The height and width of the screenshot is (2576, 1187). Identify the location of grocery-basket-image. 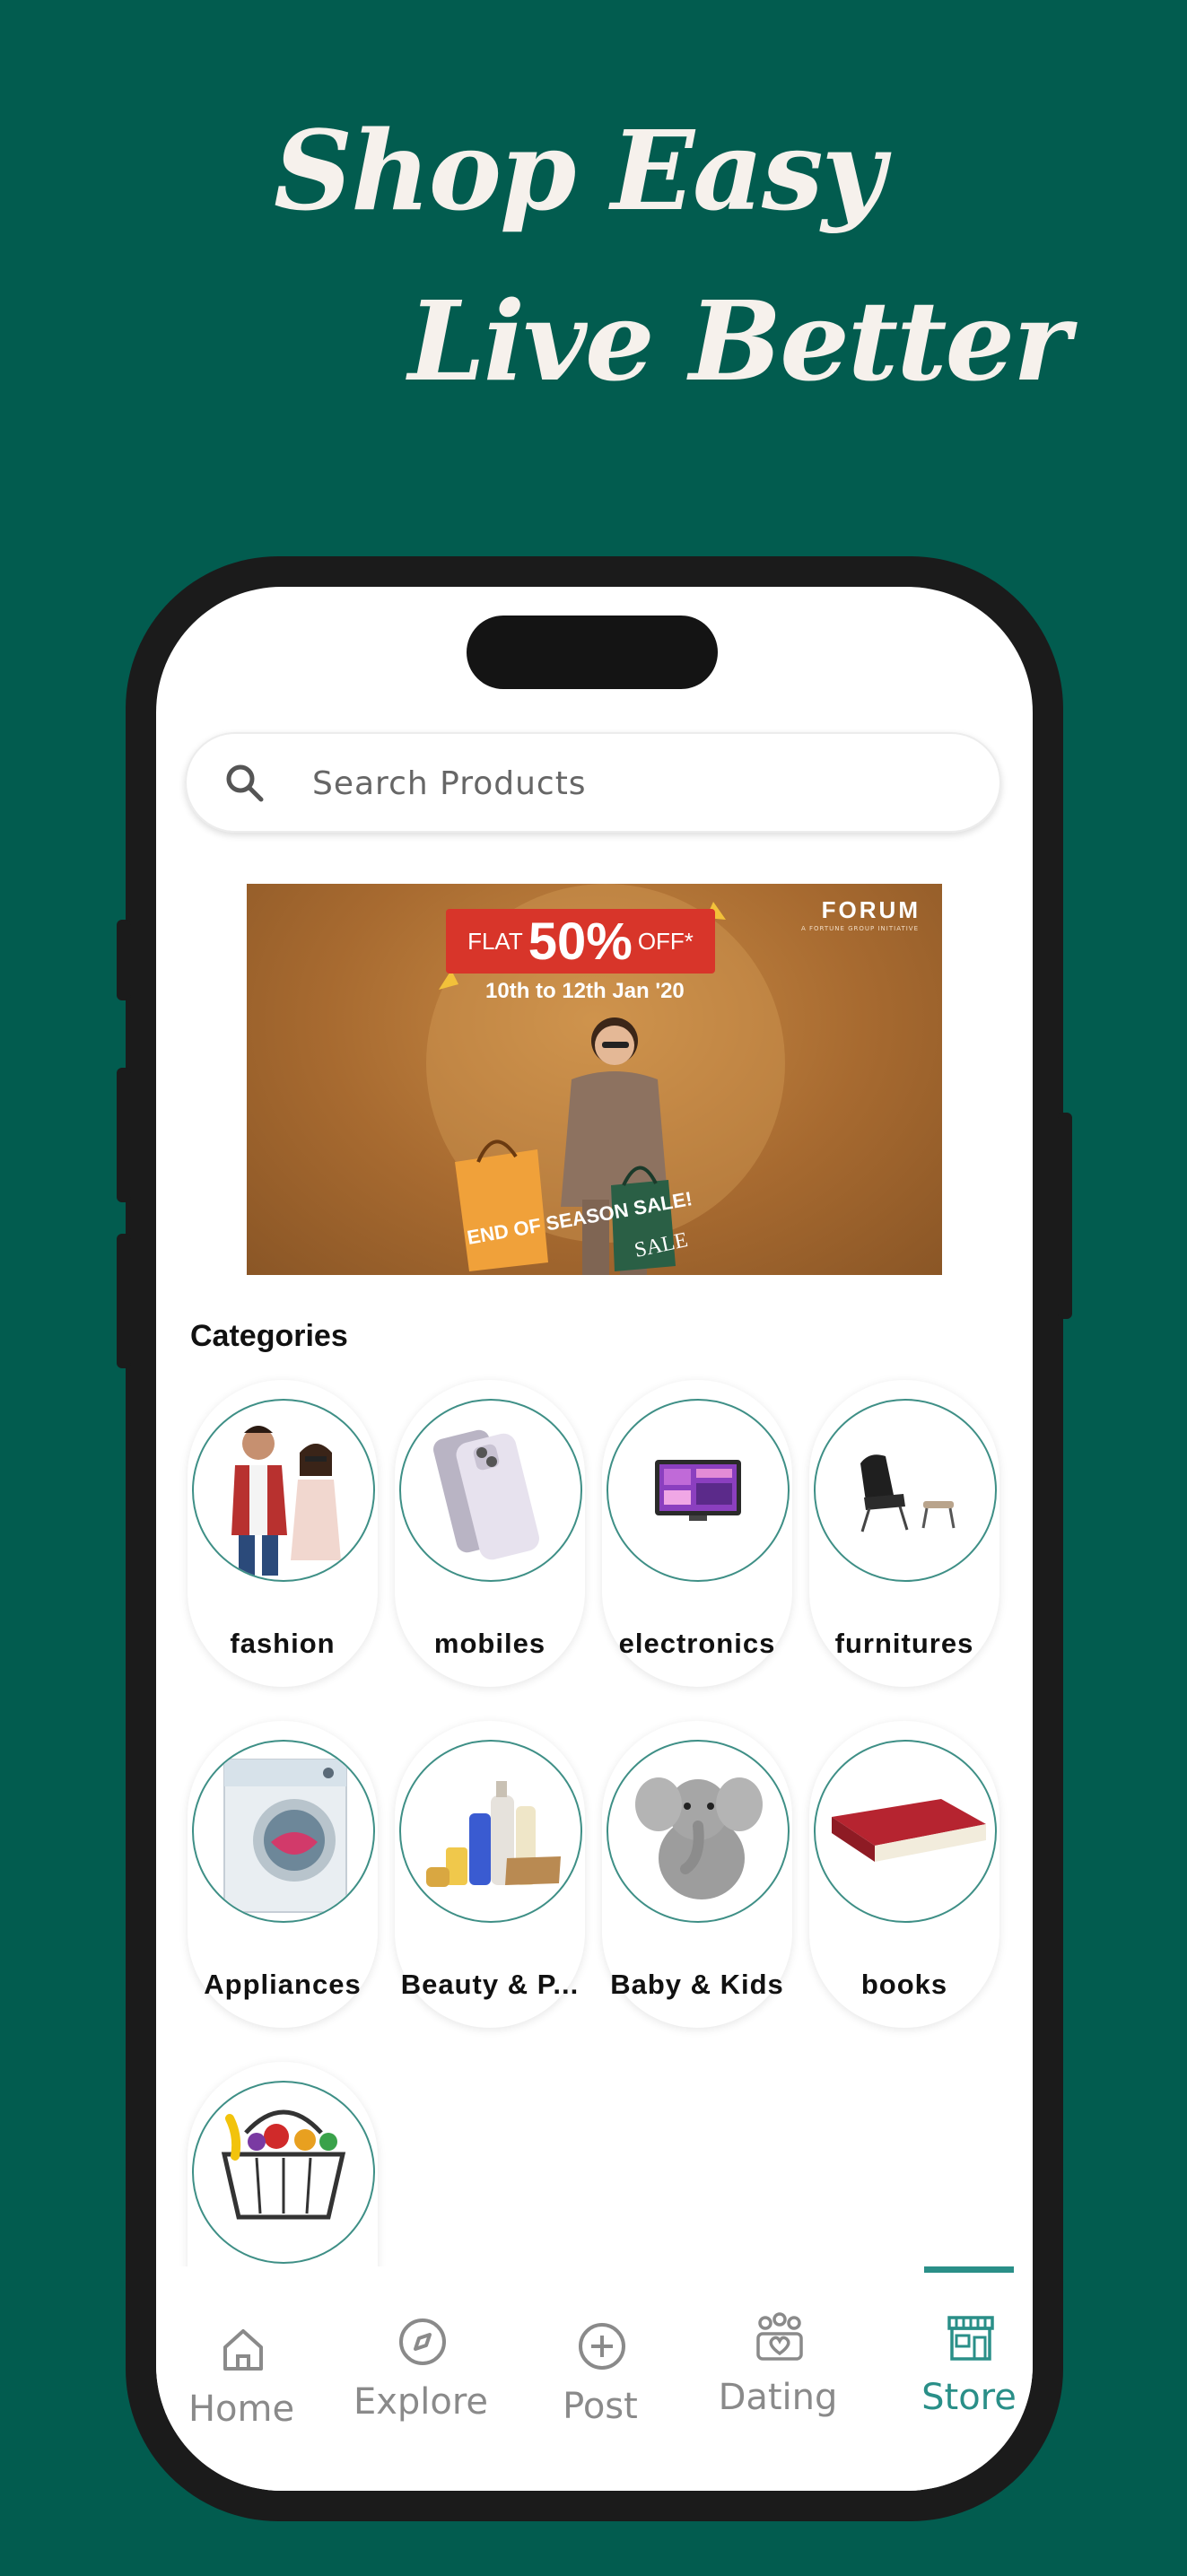
(283, 2164).